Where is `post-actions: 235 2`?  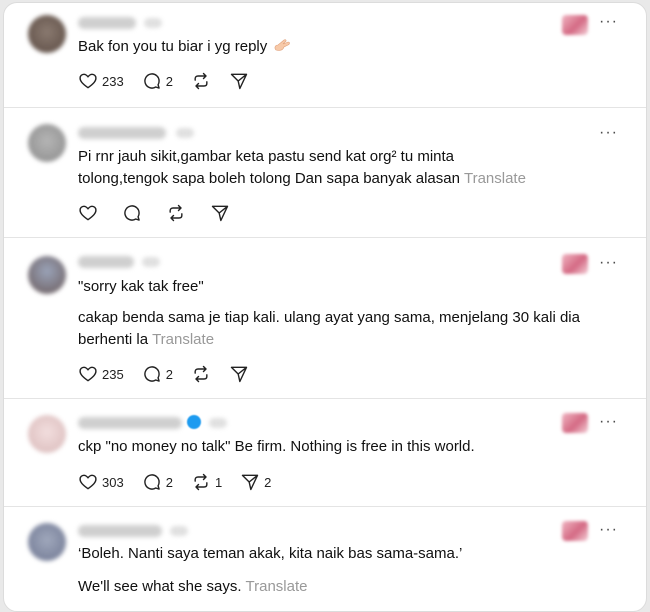 post-actions: 235 2 is located at coordinates (172, 374).